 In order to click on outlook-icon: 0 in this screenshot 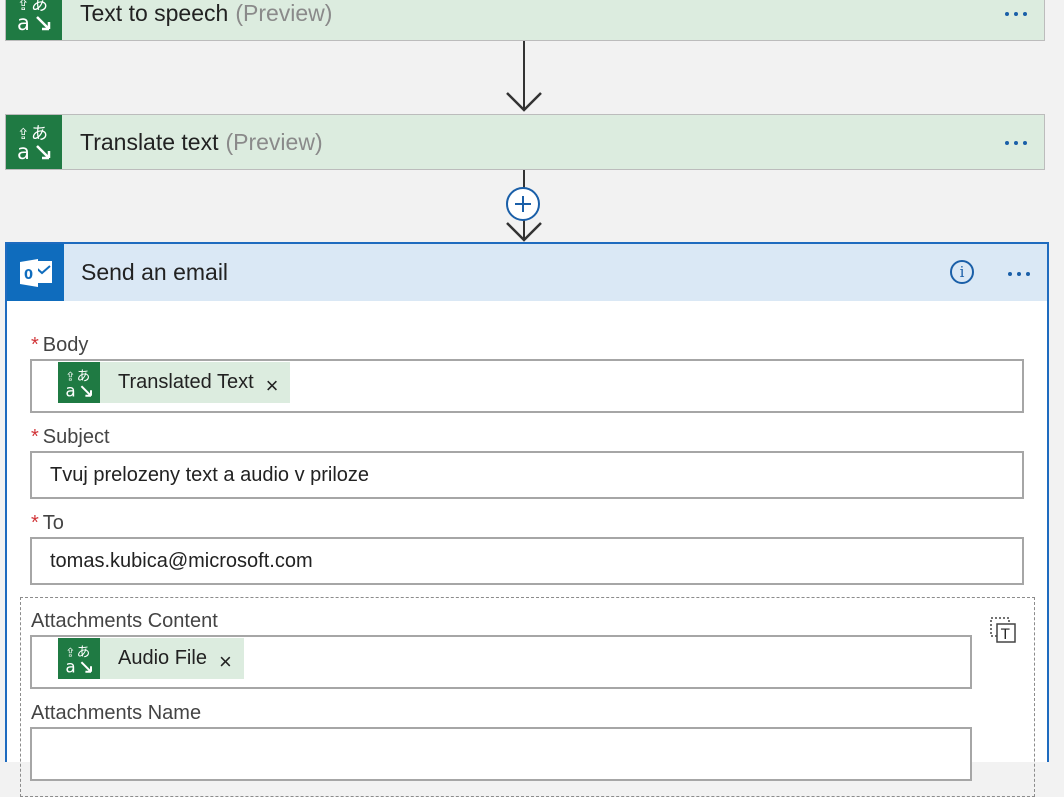, I will do `click(35, 272)`.